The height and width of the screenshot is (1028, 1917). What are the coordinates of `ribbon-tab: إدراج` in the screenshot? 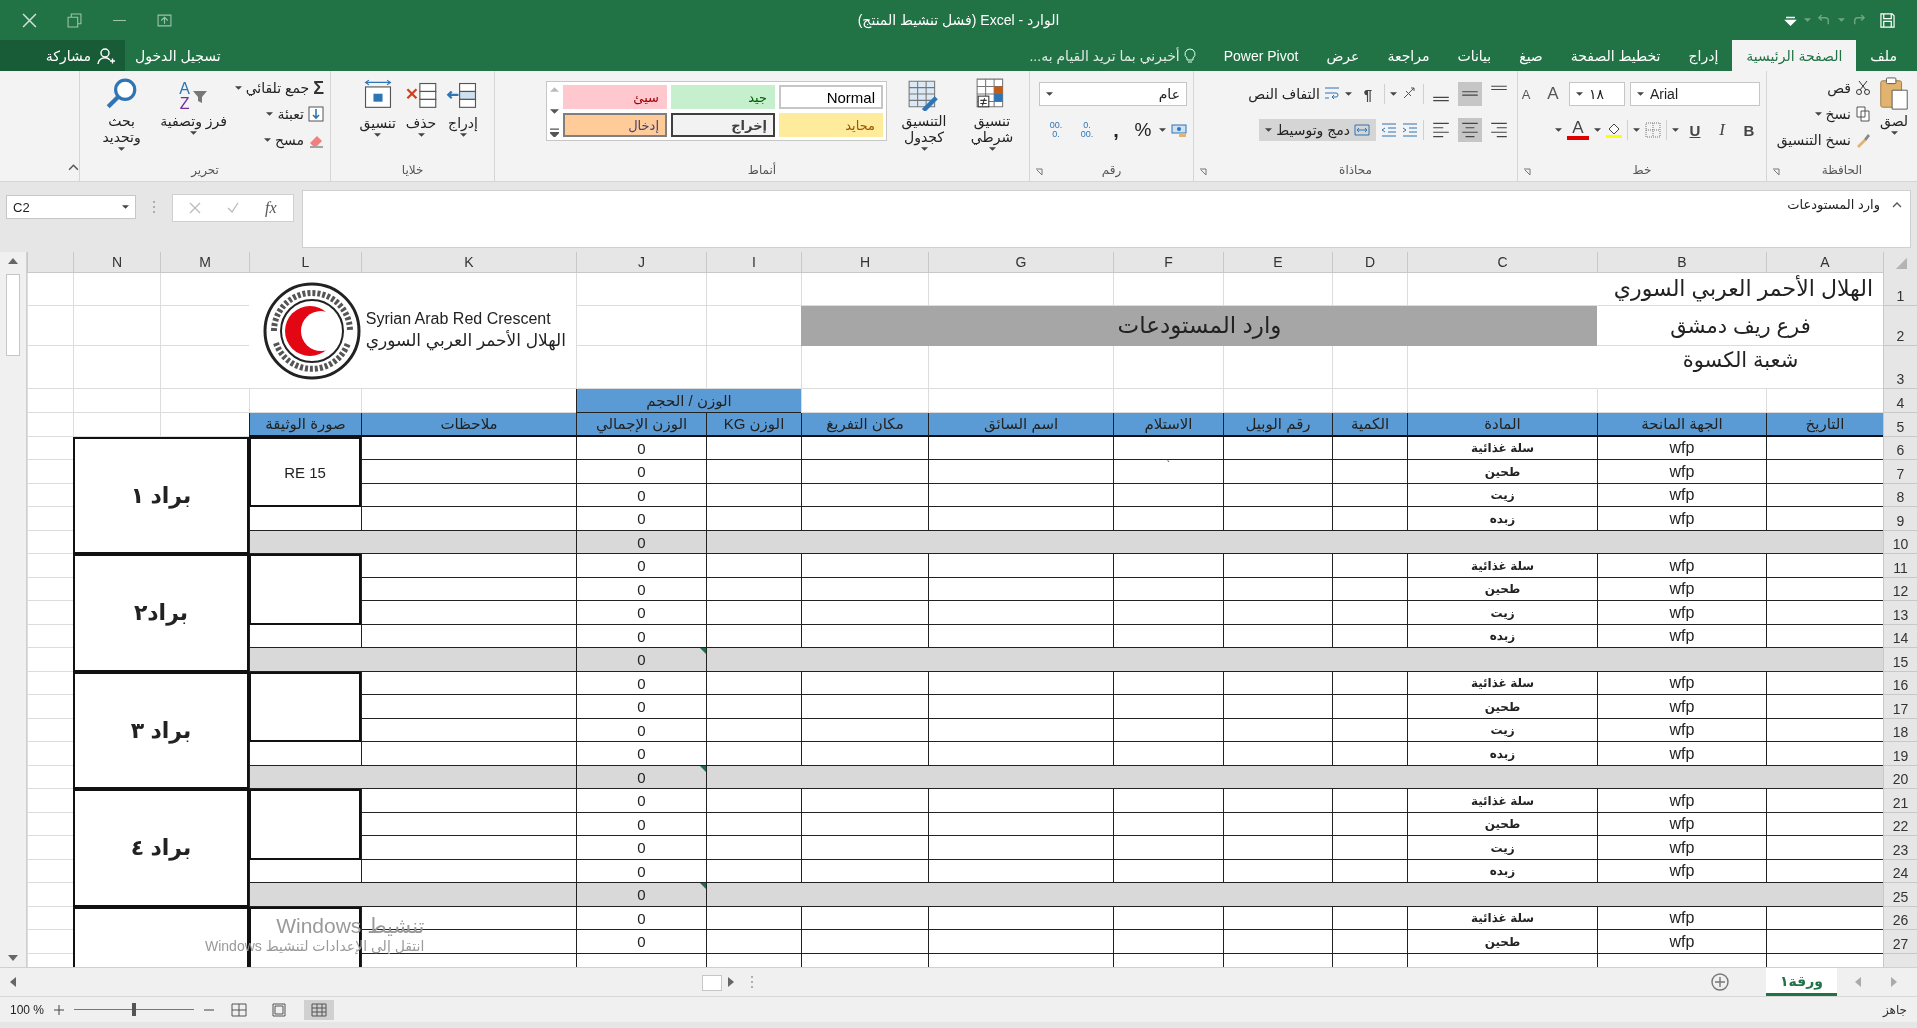 It's located at (1703, 55).